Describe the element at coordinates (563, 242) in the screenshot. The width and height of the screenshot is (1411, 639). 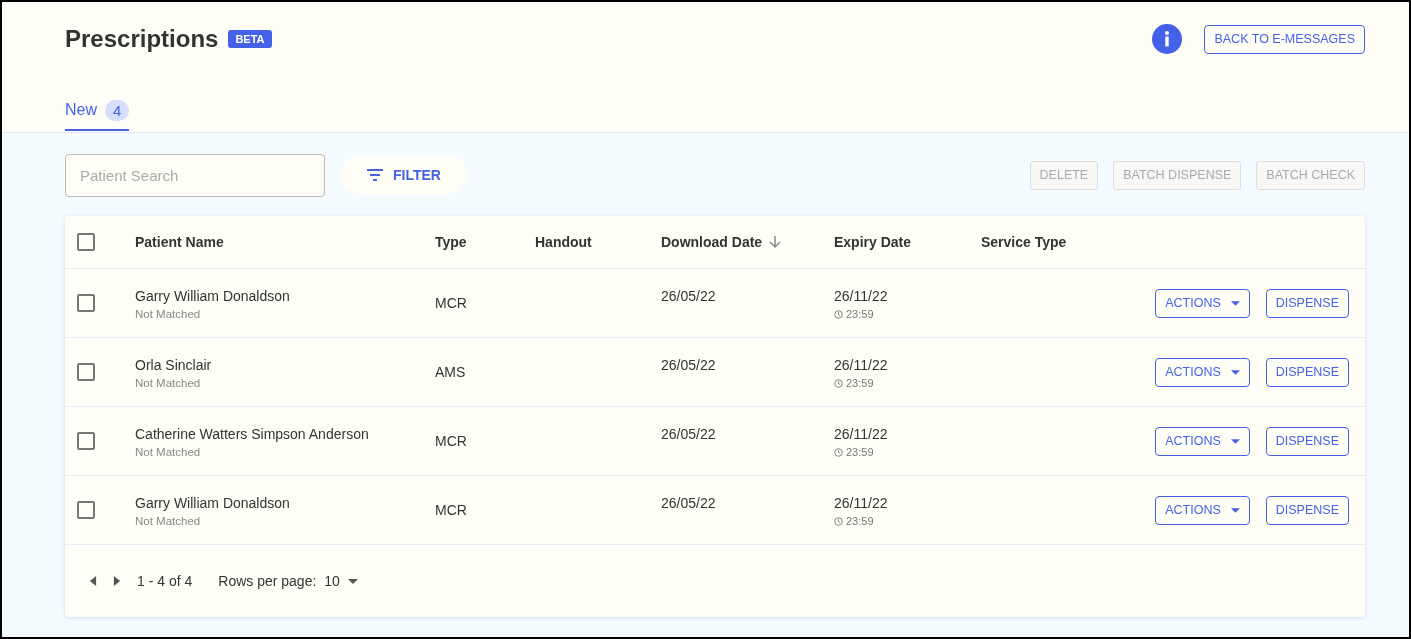
I see `column-header: Handout` at that location.